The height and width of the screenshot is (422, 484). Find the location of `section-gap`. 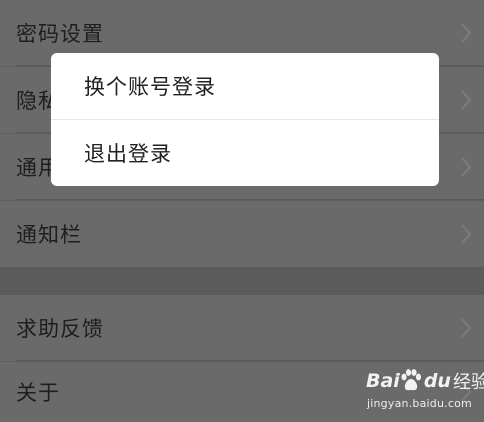

section-gap is located at coordinates (242, 281).